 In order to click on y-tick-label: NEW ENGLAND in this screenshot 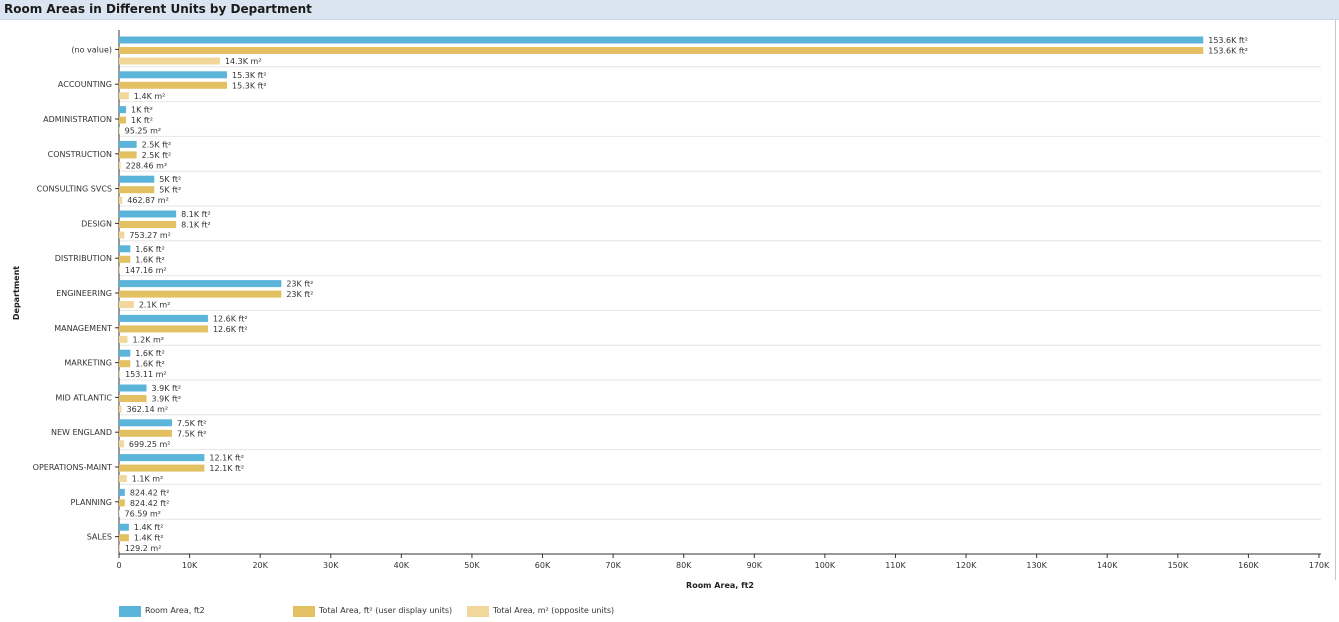, I will do `click(81, 432)`.